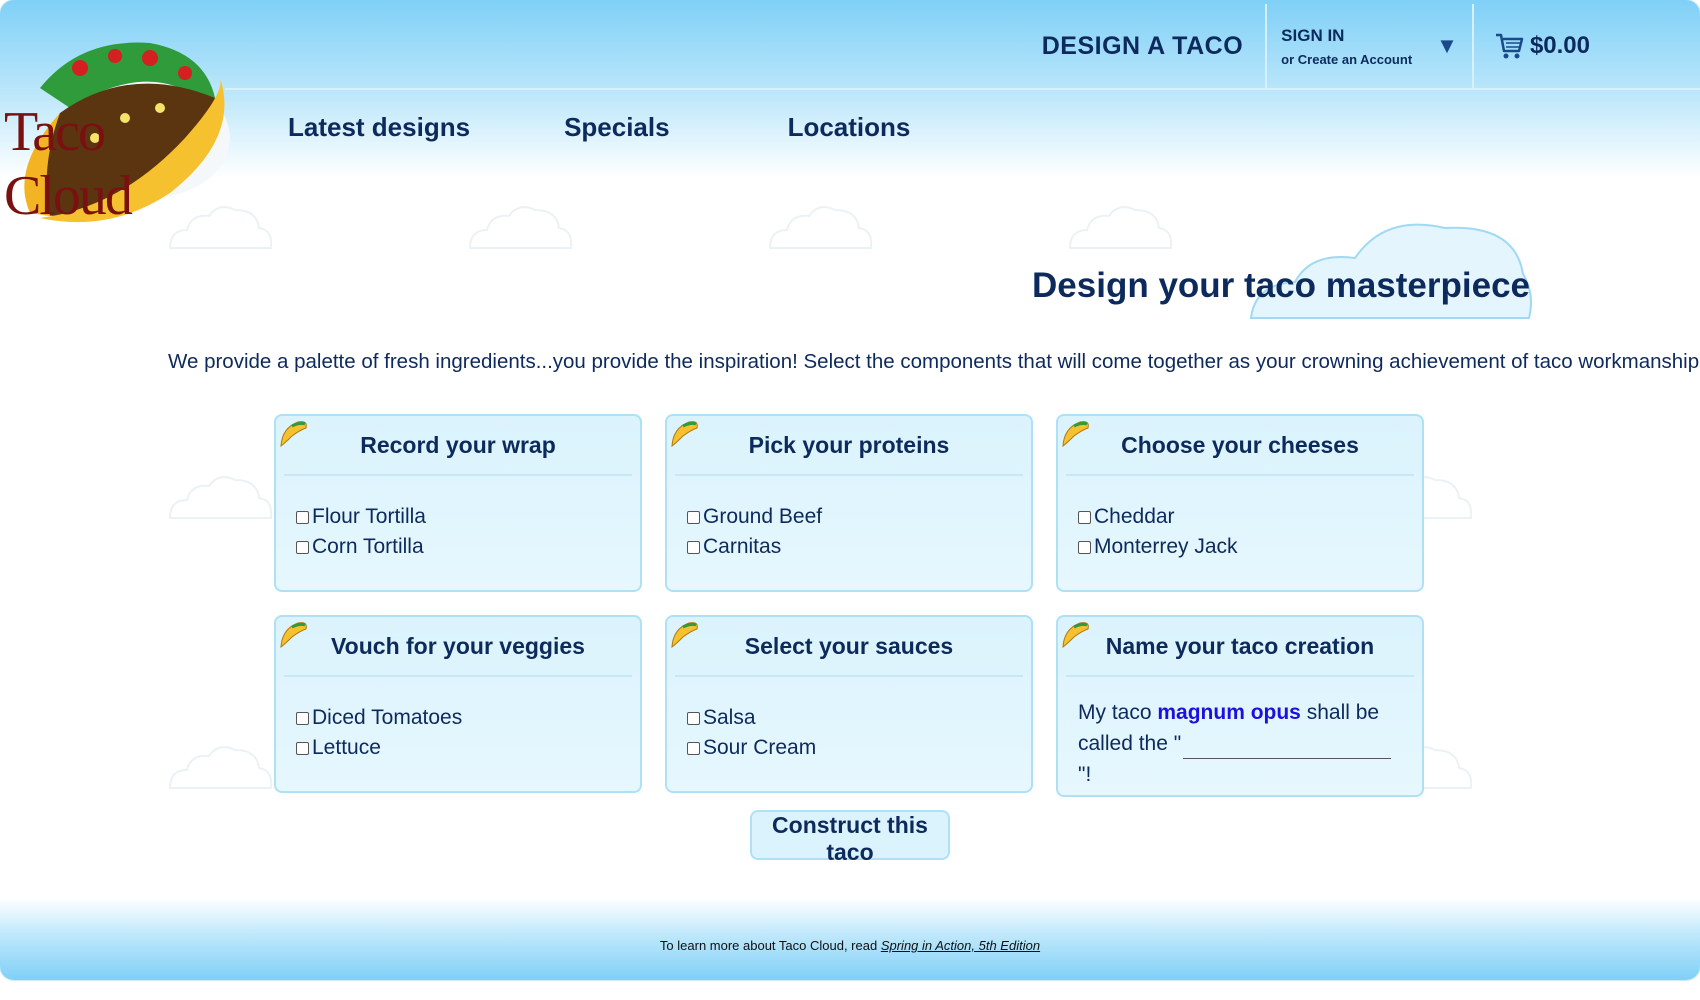 Image resolution: width=1700 pixels, height=1000 pixels. Describe the element at coordinates (729, 717) in the screenshot. I see `option-label: Salsa` at that location.